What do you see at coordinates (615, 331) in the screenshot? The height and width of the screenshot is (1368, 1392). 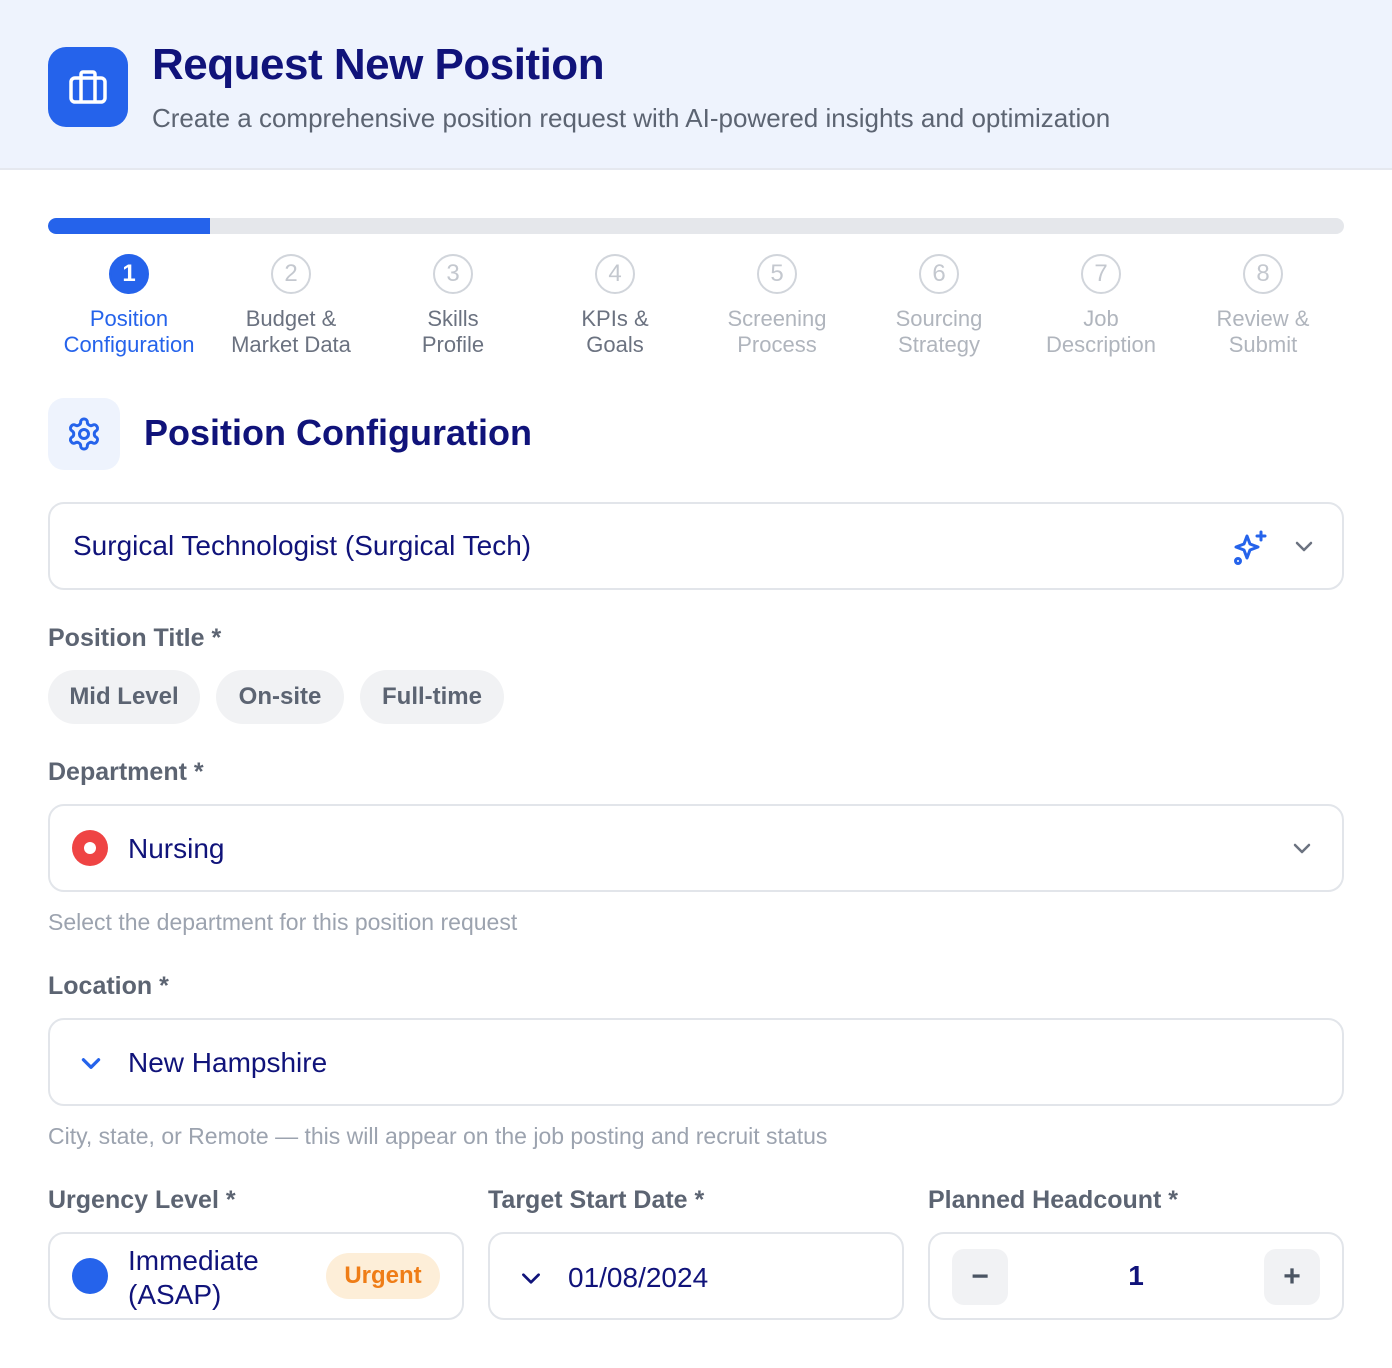 I see `step-label: KPIs & Goals` at bounding box center [615, 331].